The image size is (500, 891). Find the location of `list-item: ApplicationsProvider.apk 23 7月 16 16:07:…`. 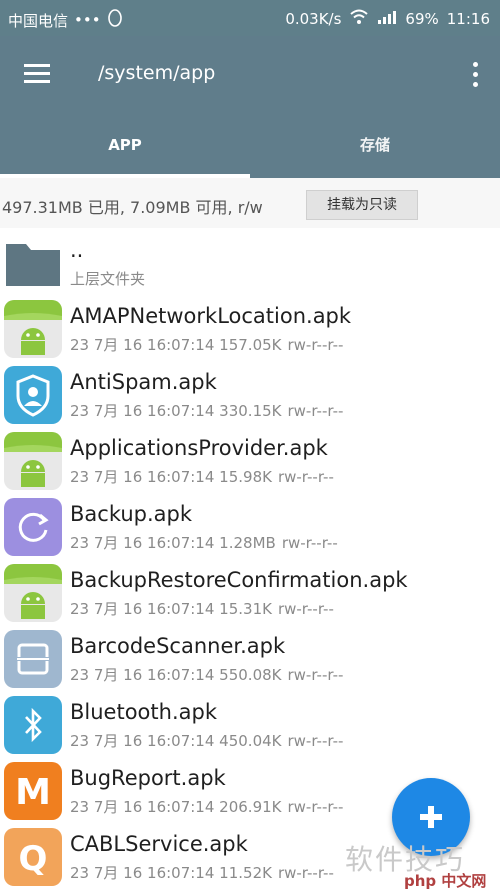

list-item: ApplicationsProvider.apk 23 7月 16 16:07:… is located at coordinates (250, 461).